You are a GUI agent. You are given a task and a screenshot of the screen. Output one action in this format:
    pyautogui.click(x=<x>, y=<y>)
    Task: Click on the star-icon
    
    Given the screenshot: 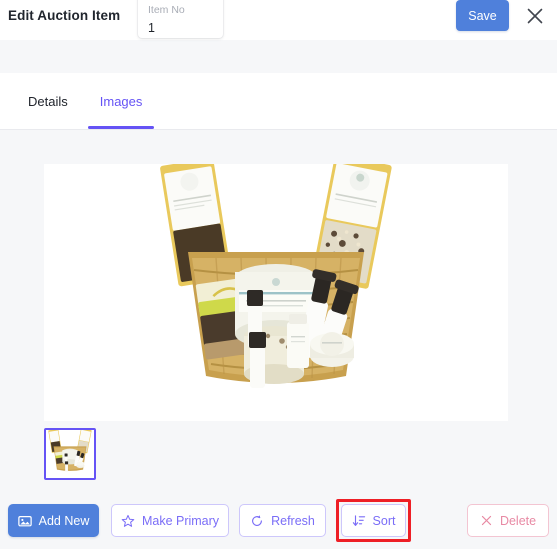 What is the action you would take?
    pyautogui.click(x=128, y=521)
    